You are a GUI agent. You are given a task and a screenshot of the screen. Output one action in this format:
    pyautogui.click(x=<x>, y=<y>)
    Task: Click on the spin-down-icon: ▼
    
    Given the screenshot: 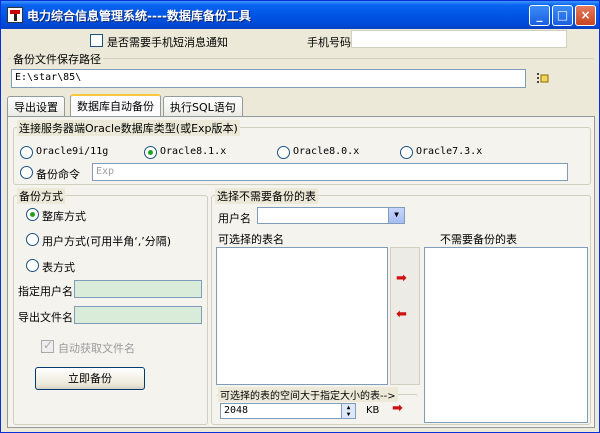 What is the action you would take?
    pyautogui.click(x=348, y=414)
    